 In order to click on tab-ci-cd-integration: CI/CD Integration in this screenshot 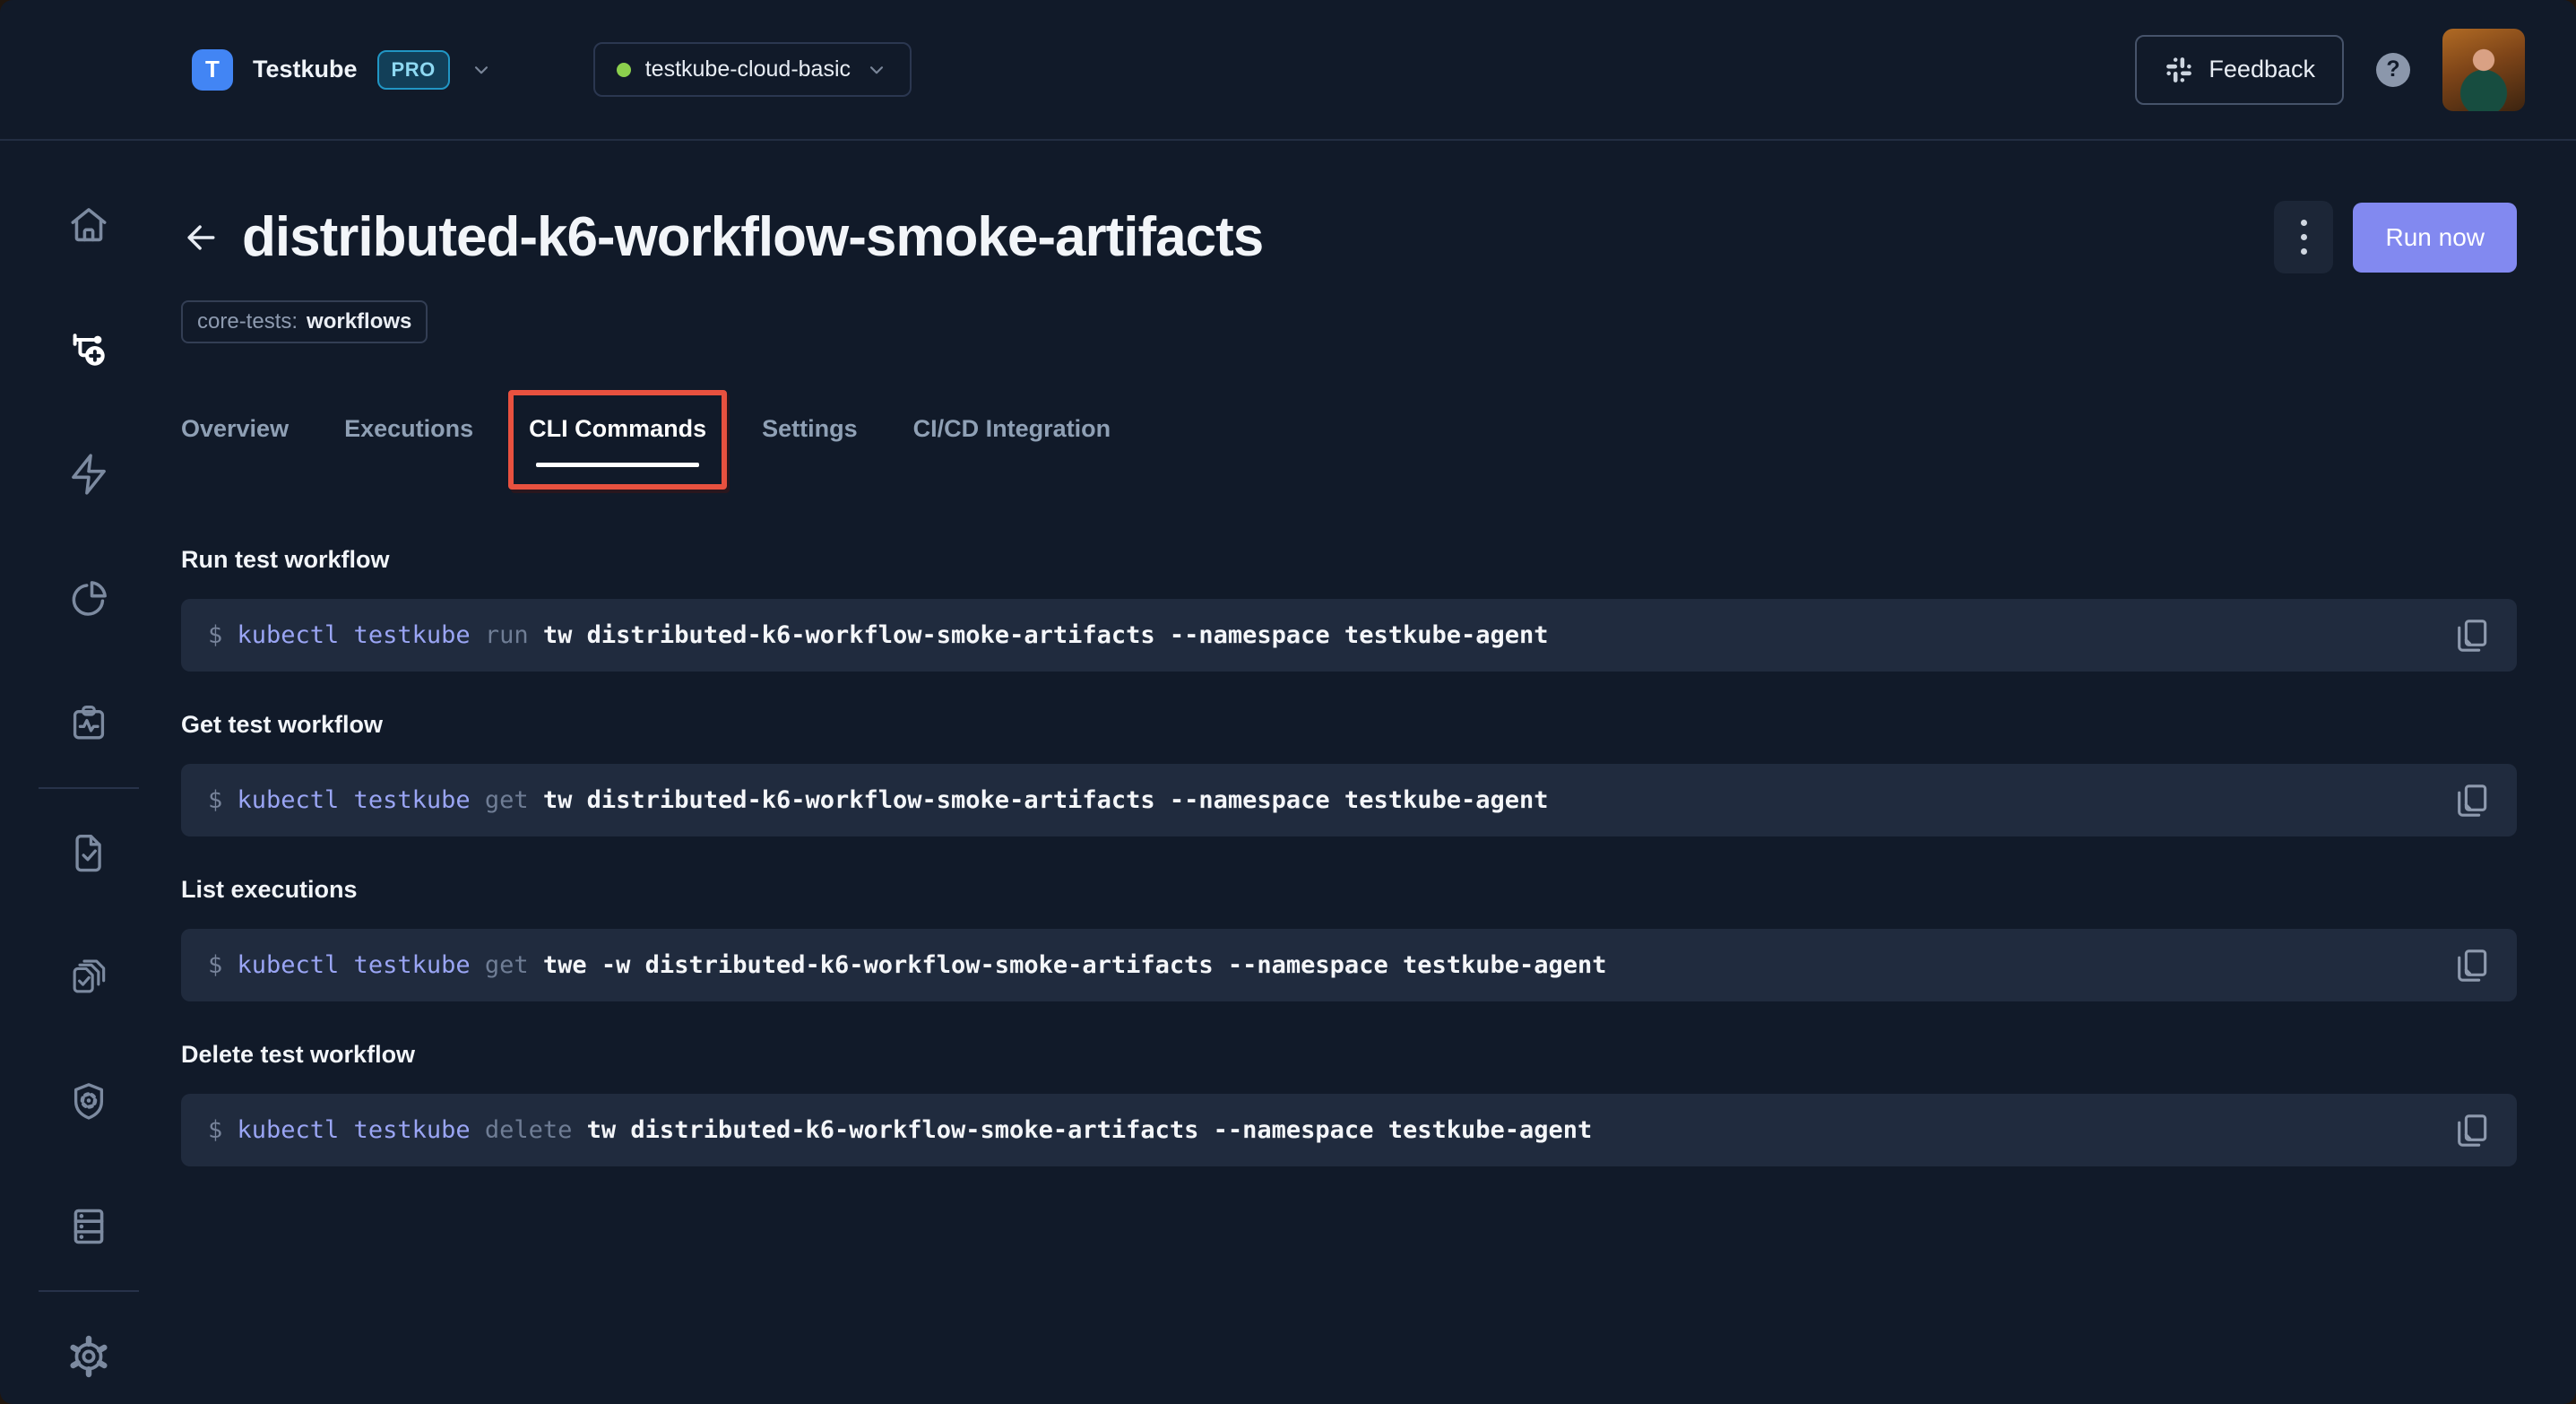, I will do `click(1012, 441)`.